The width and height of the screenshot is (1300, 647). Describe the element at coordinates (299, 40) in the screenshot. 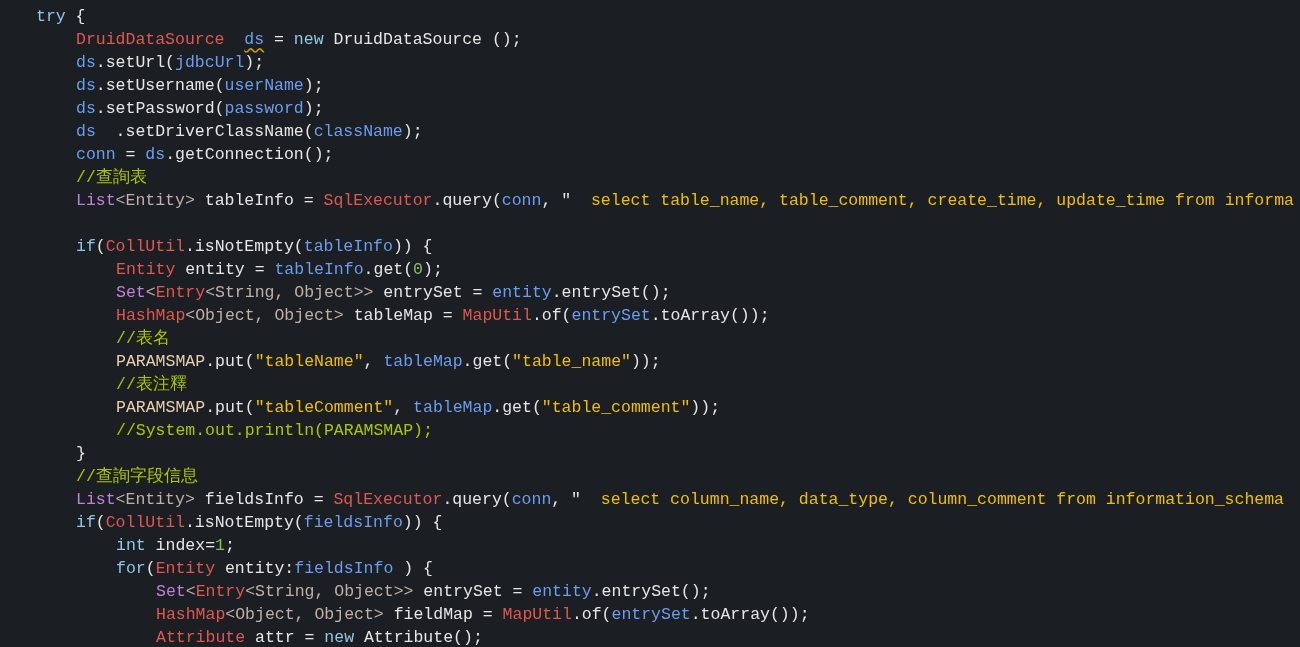

I see `code-line: DruidDataSource ds = new DruidDataSource ();` at that location.